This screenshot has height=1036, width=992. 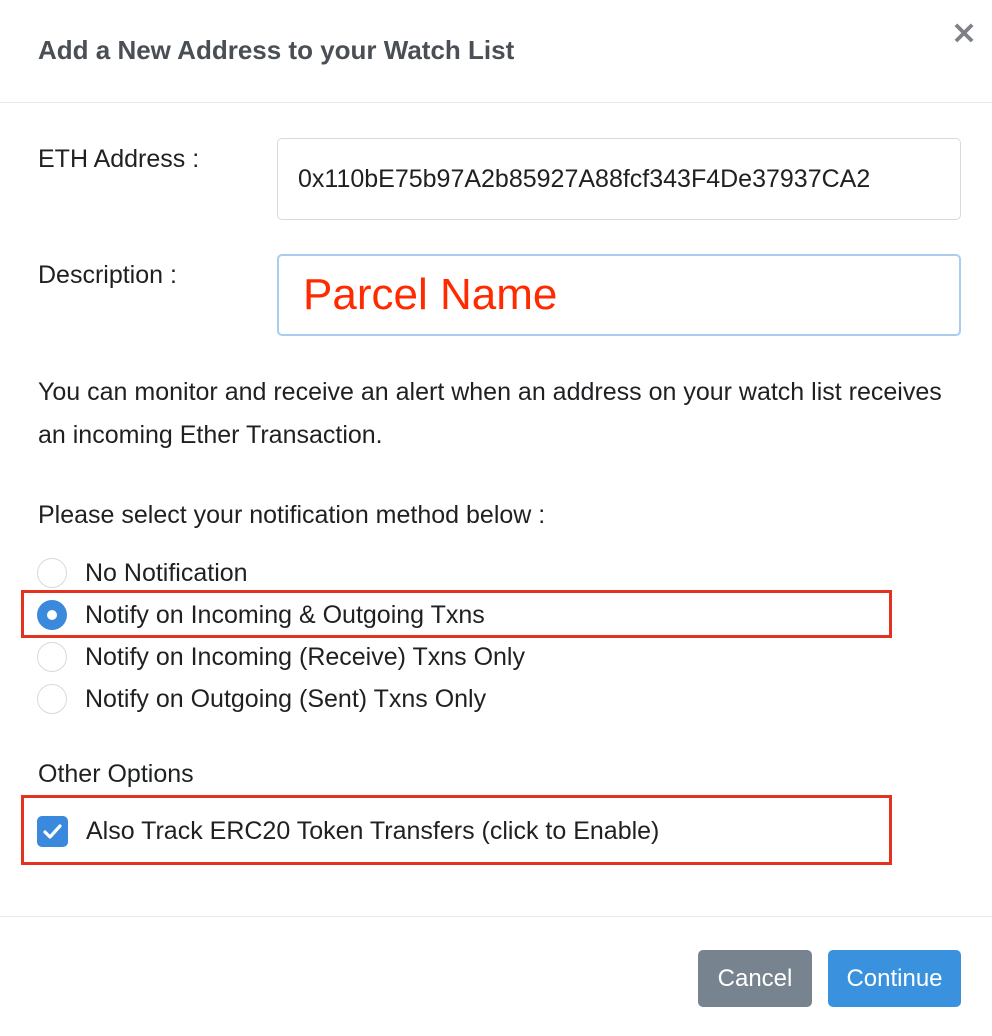 What do you see at coordinates (52, 615) in the screenshot?
I see `radio-checked-icon` at bounding box center [52, 615].